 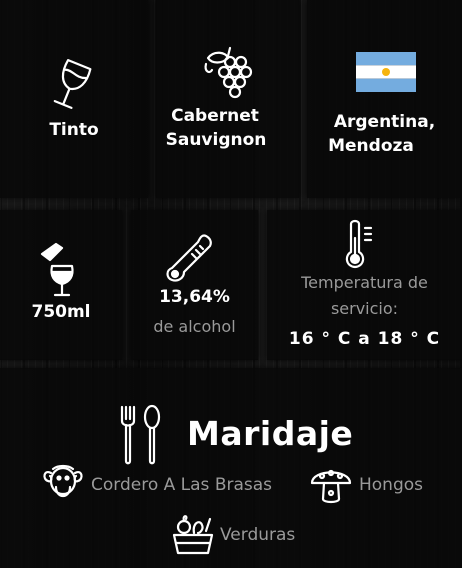 What do you see at coordinates (364, 308) in the screenshot?
I see `temperature-caption-line2: servicio:` at bounding box center [364, 308].